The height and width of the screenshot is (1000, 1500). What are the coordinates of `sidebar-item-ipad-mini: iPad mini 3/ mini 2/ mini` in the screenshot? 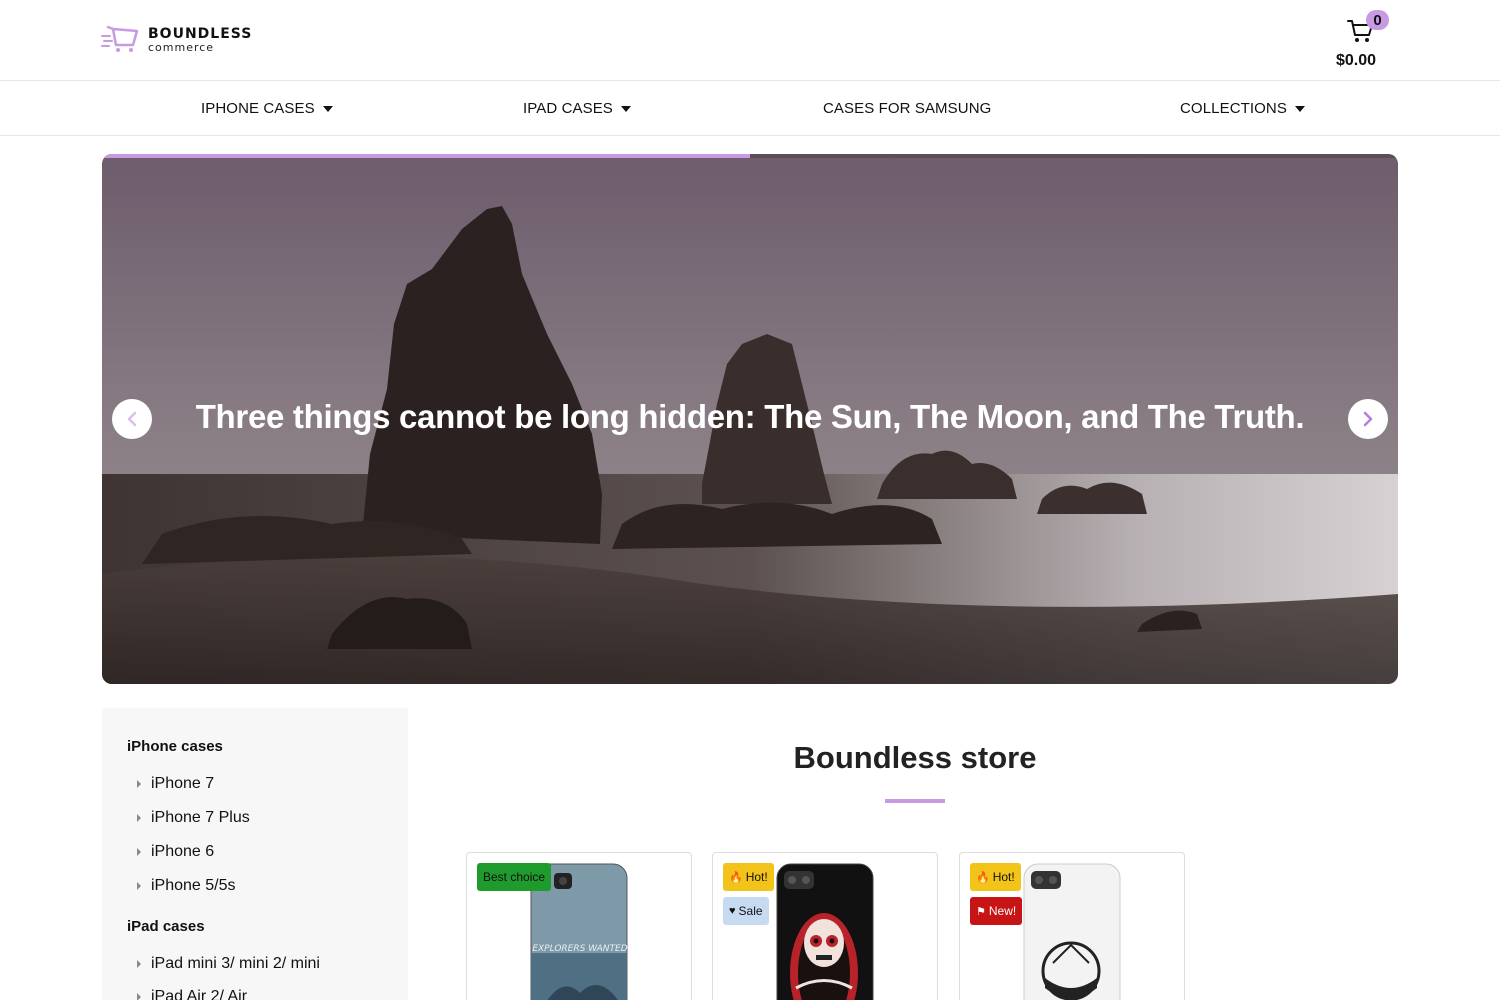 It's located at (228, 964).